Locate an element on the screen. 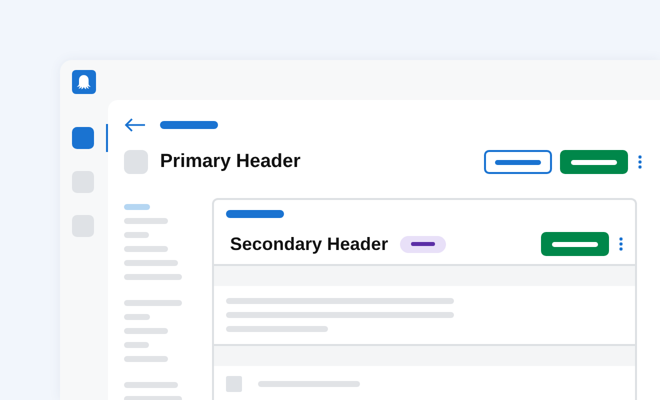  octopus-logo-icon is located at coordinates (84, 82).